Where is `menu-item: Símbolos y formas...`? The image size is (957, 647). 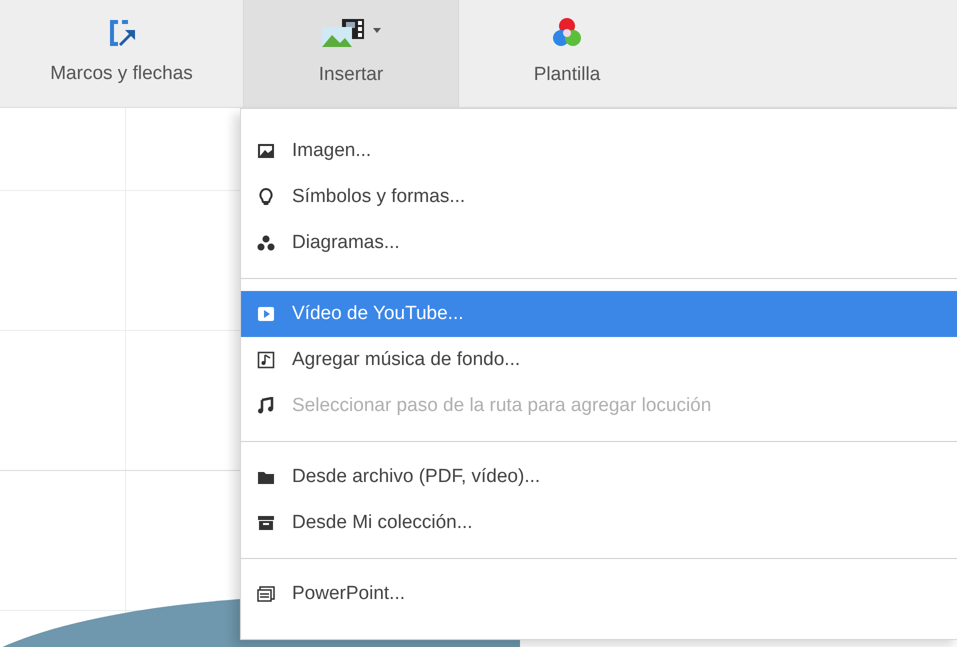 menu-item: Símbolos y formas... is located at coordinates (599, 197).